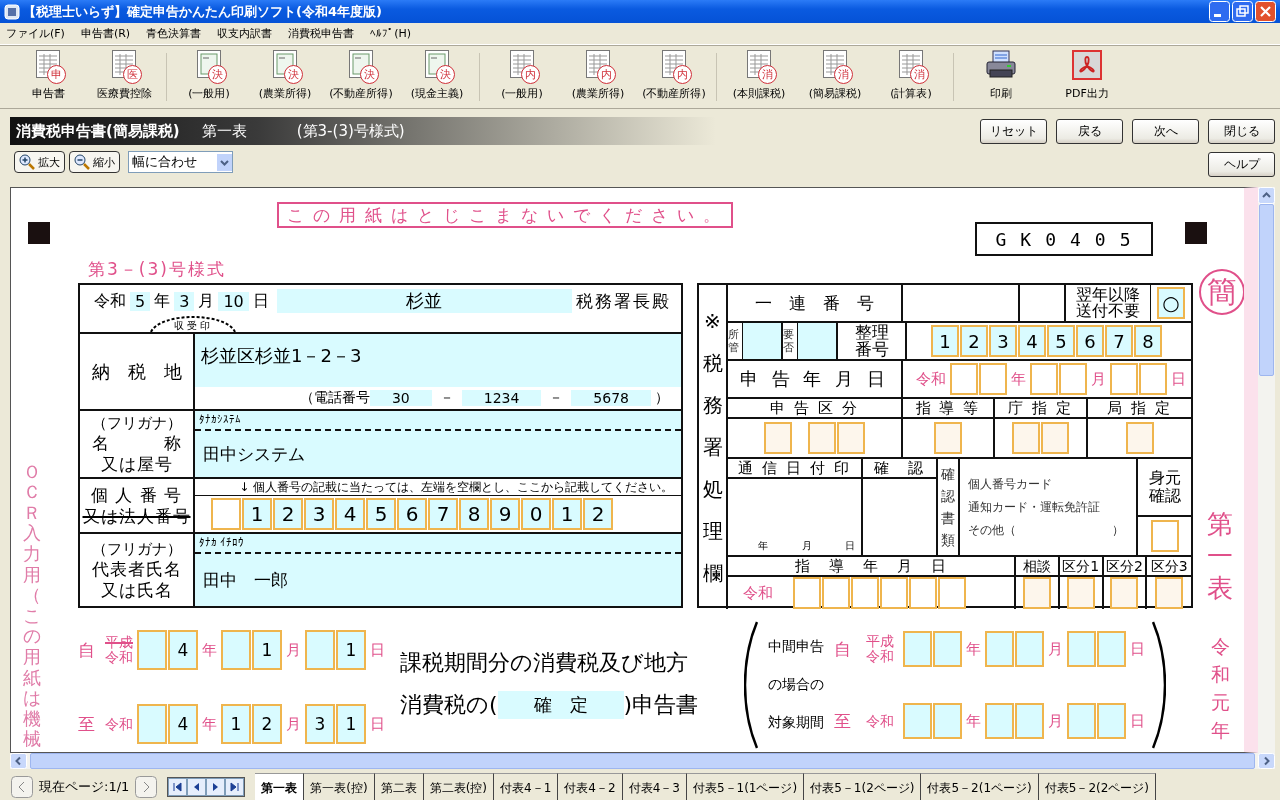  I want to click on date-field: 5, so click(140, 301).